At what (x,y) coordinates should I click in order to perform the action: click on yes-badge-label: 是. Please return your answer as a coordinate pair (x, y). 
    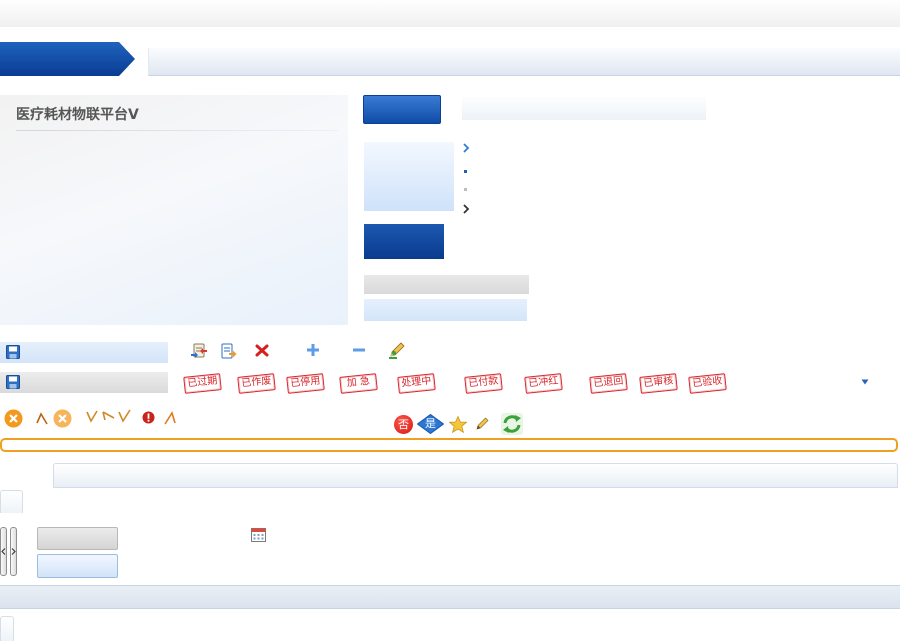
    Looking at the image, I should click on (430, 423).